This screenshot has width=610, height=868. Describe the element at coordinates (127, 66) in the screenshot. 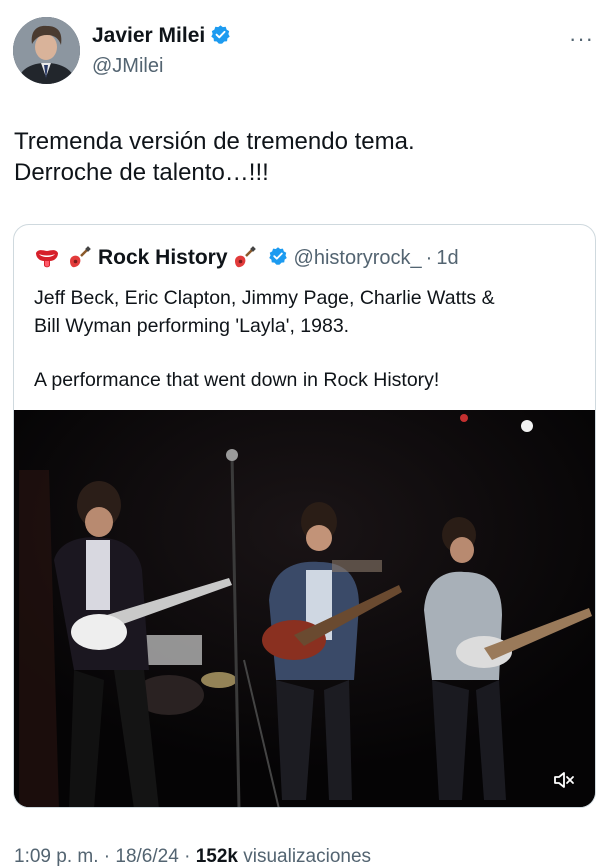

I see `author-handle: @JMilei` at that location.